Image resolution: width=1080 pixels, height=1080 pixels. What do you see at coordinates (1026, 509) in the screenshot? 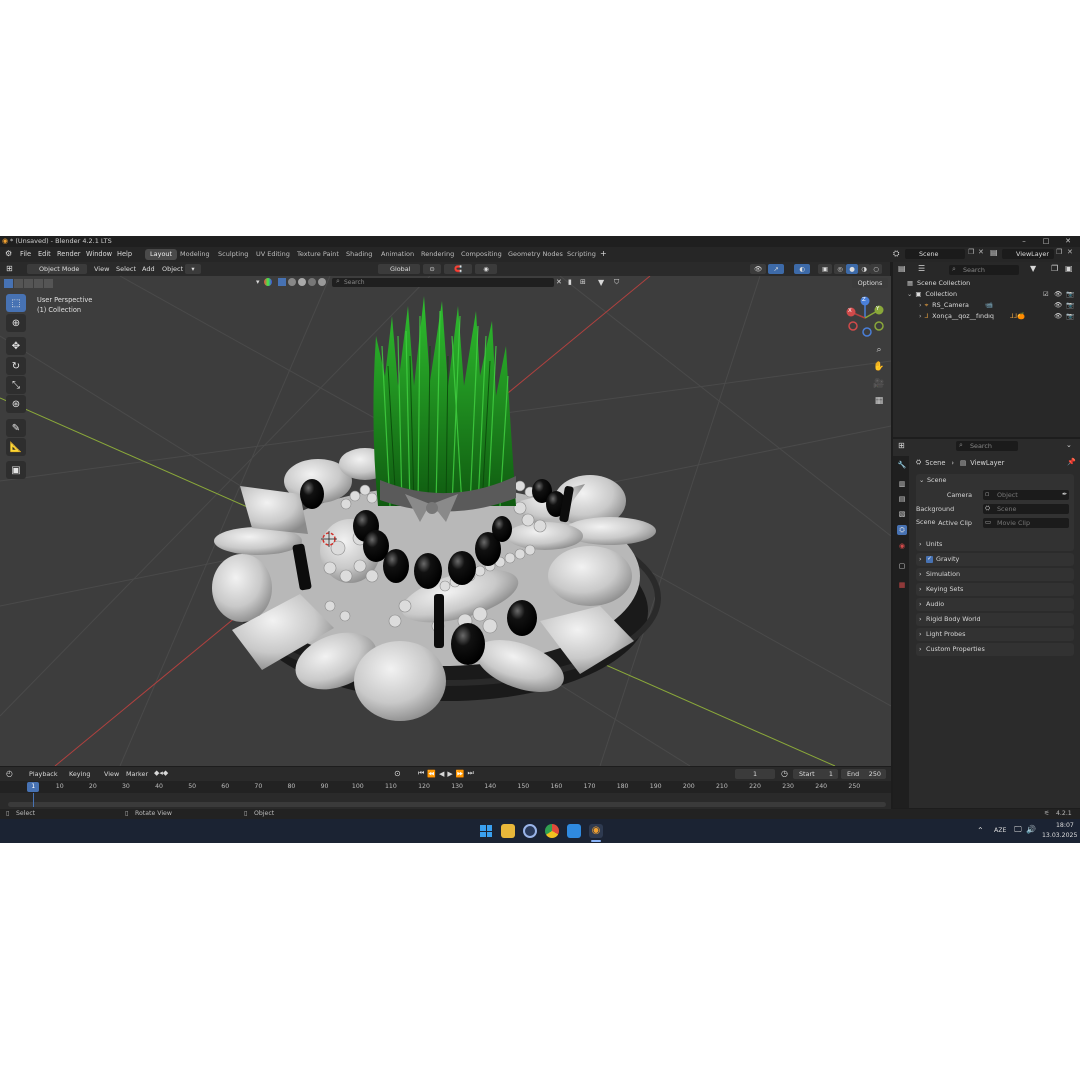
I see `background-scene-field: Scene` at bounding box center [1026, 509].